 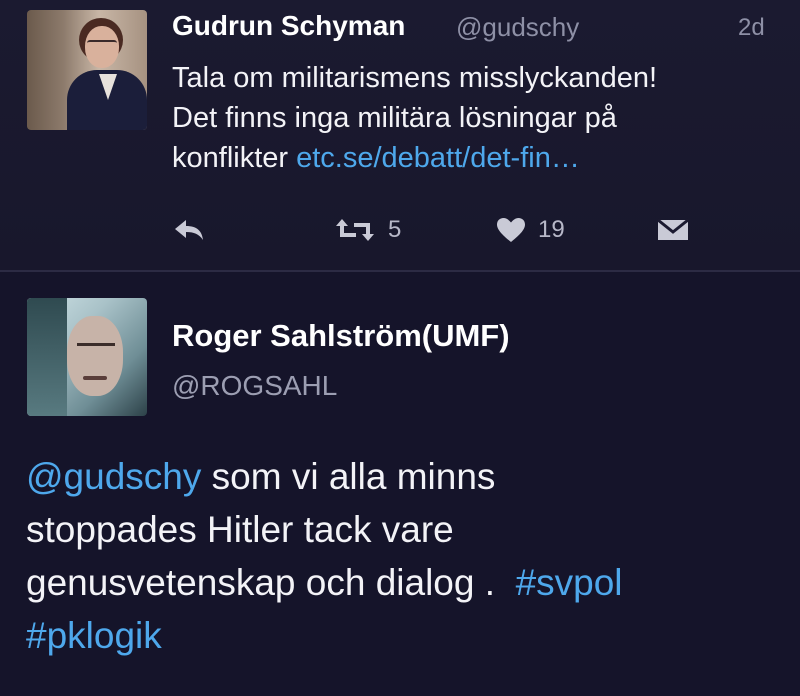 I want to click on hashtag-link: #svpol, so click(x=569, y=582).